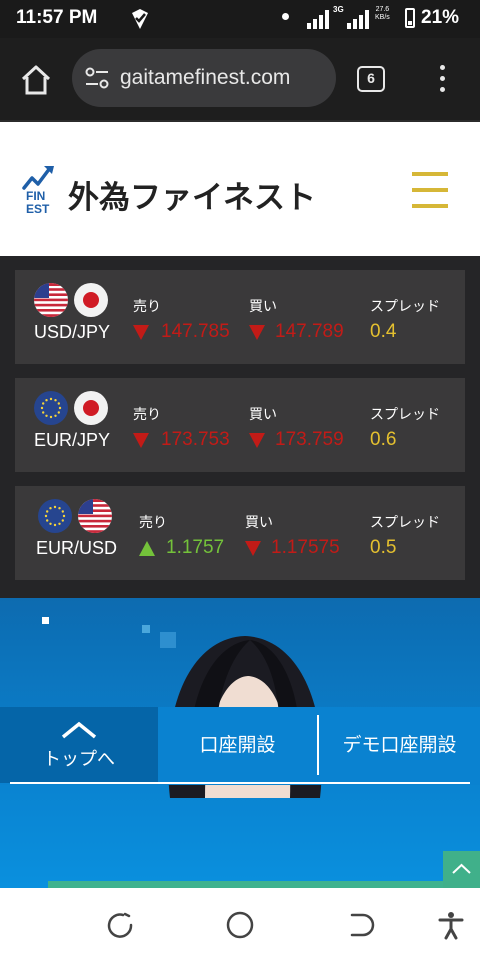 This screenshot has height=960, width=480. I want to click on rate-card-eurjpy: EUR/JPY 売り 買い スプレッド 173.753 173.759 0.6, so click(240, 425).